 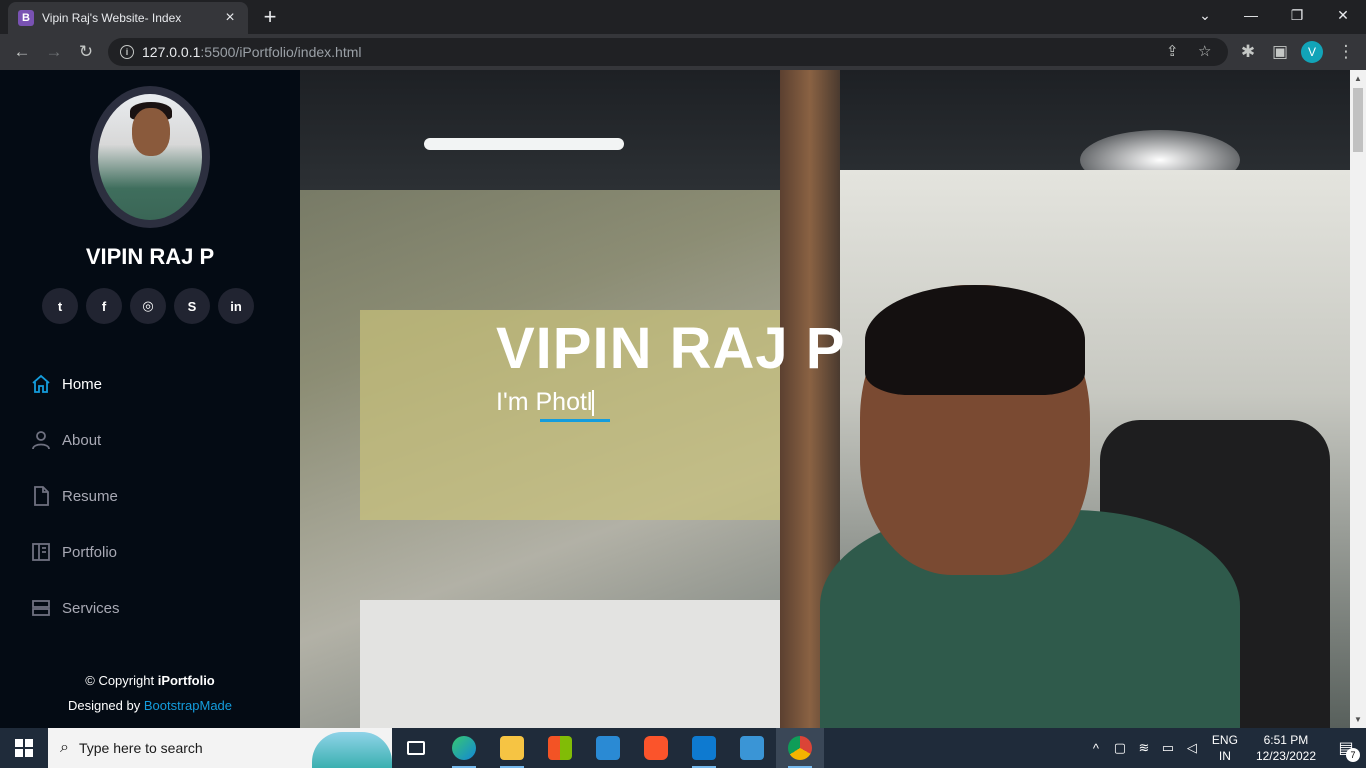 What do you see at coordinates (41, 384) in the screenshot?
I see `home-icon` at bounding box center [41, 384].